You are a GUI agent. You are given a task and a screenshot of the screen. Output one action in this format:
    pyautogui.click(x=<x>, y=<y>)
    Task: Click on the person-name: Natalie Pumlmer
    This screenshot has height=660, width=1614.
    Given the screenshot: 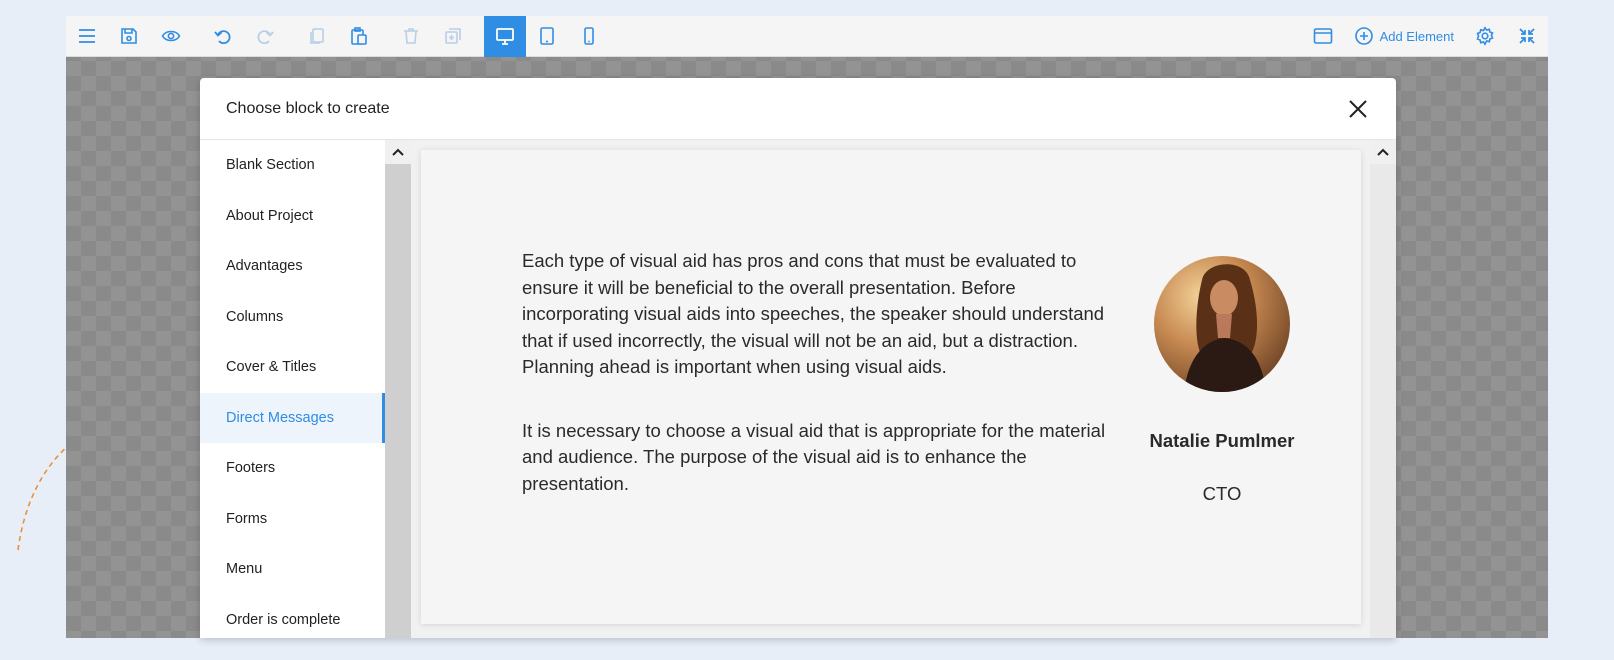 What is the action you would take?
    pyautogui.click(x=1222, y=440)
    